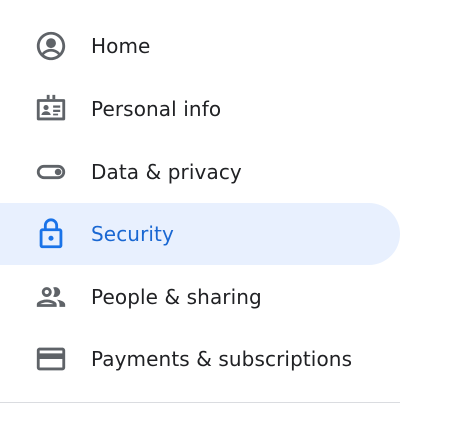 The width and height of the screenshot is (474, 424). I want to click on sidebar-item-payments-subscriptions: Payments & subscriptions, so click(200, 359).